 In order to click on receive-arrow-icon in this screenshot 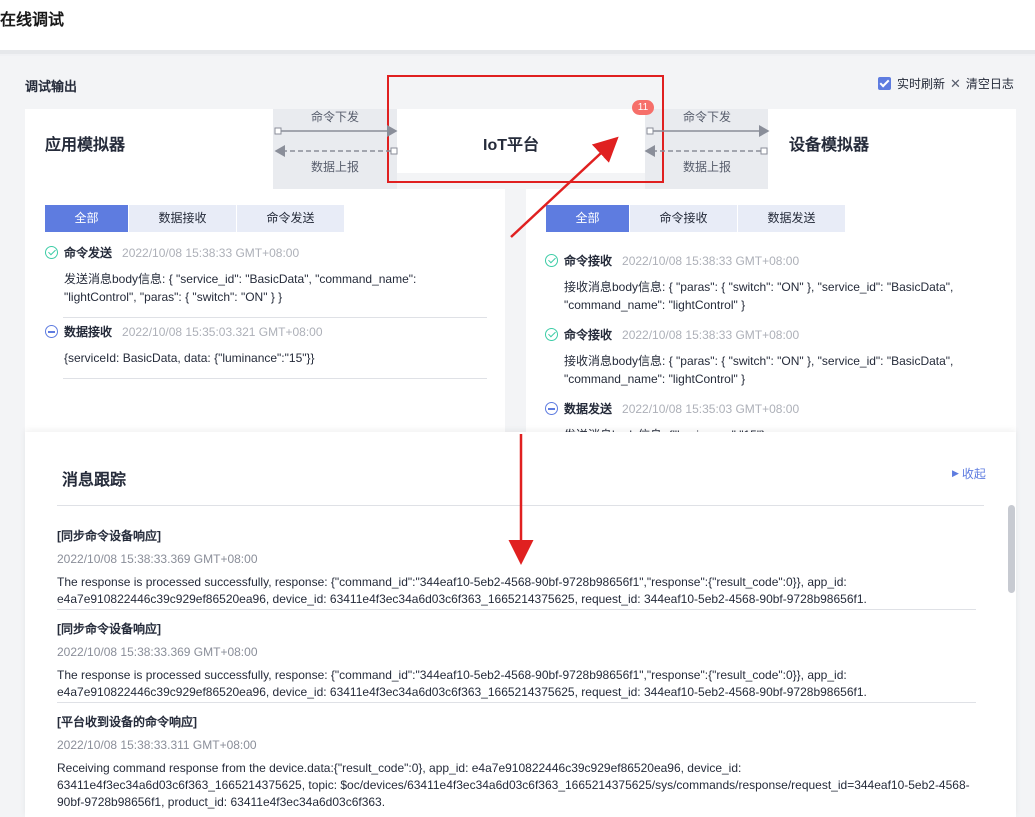, I will do `click(51, 331)`.